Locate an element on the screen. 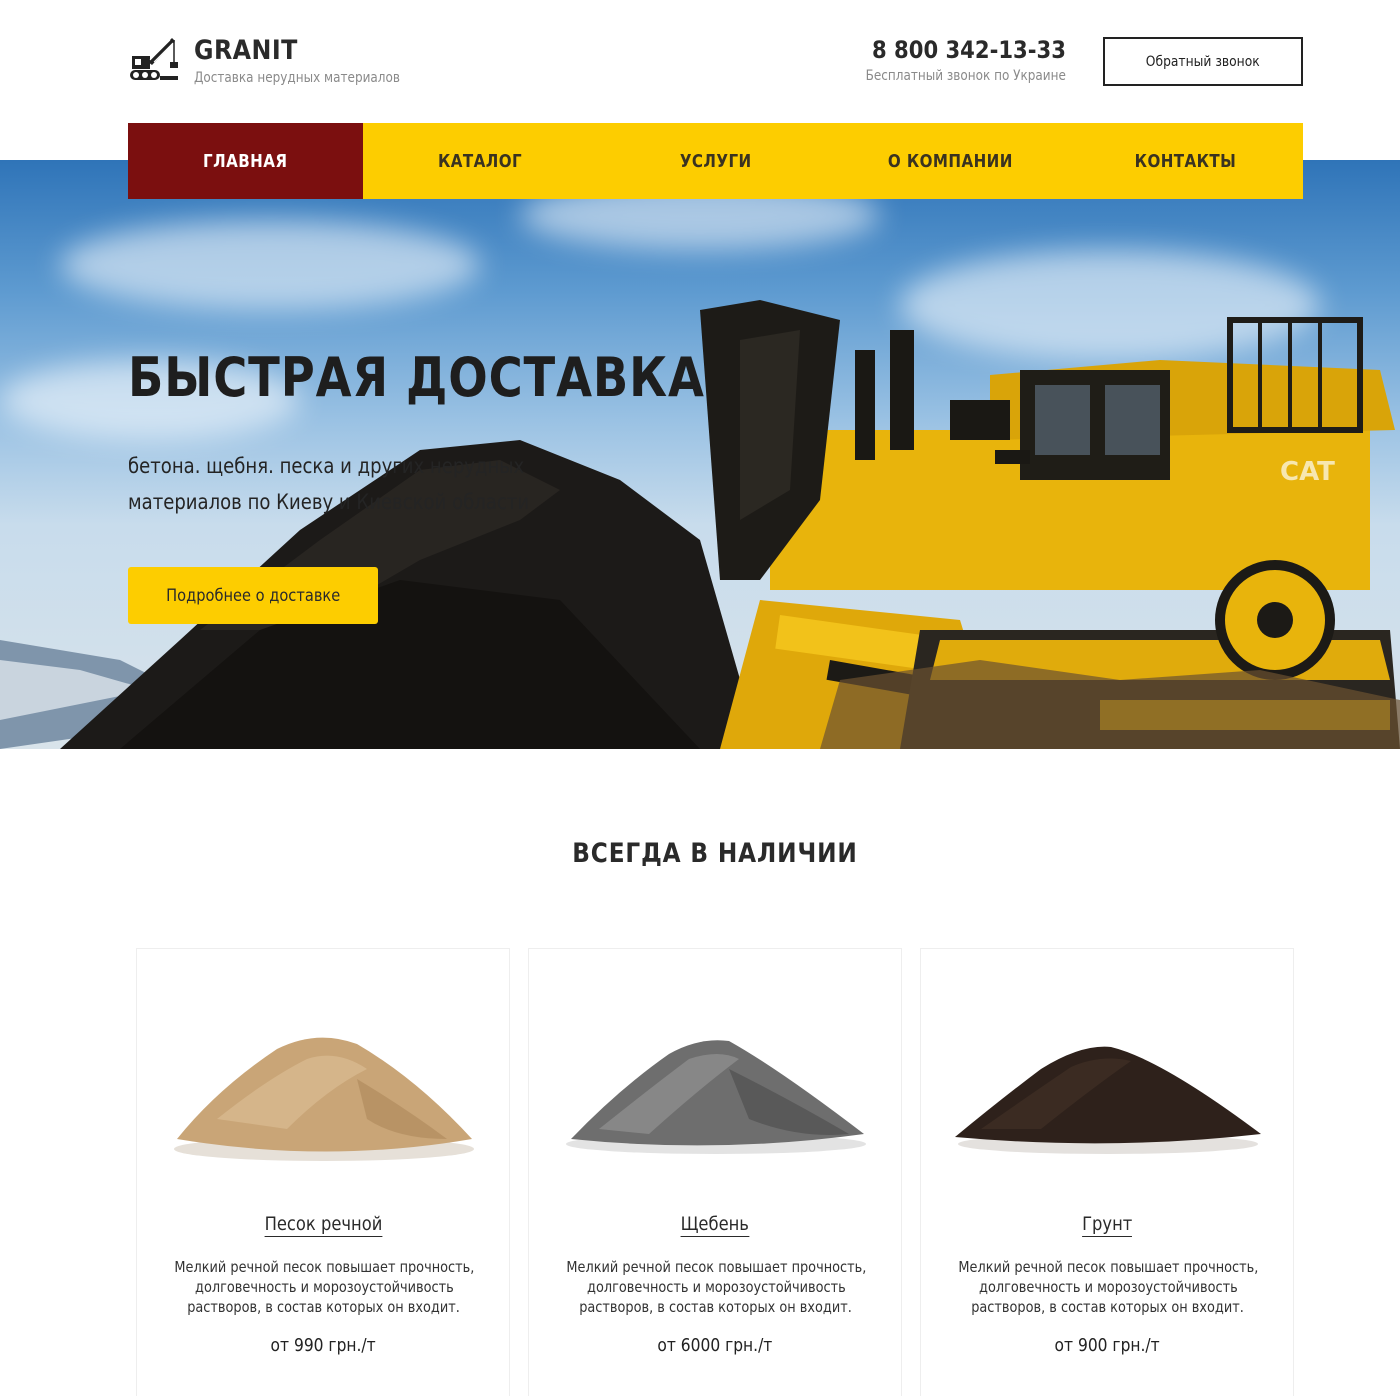 Image resolution: width=1400 pixels, height=1396 pixels. nav-item-services: УСЛУГИ is located at coordinates (715, 161).